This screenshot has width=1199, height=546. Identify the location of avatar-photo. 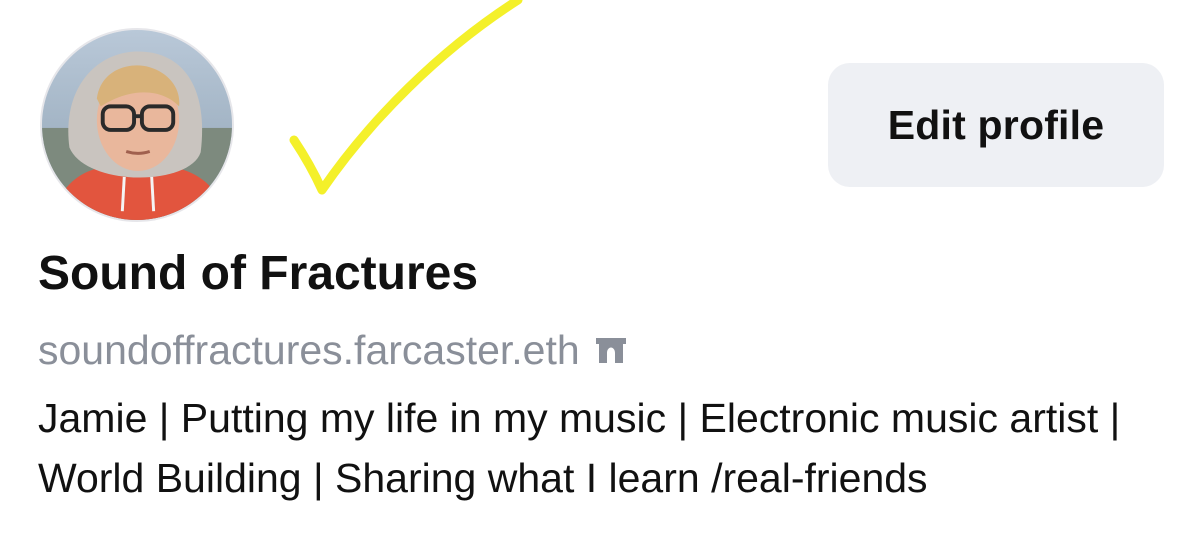
(137, 125).